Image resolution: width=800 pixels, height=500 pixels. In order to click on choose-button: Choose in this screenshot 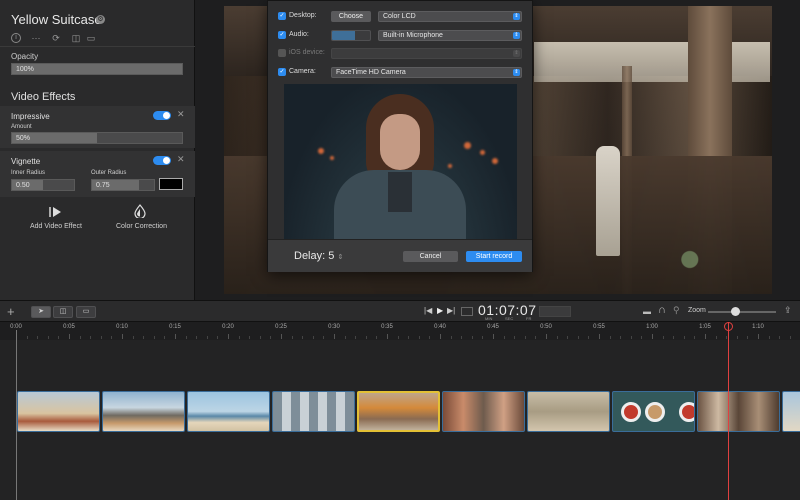, I will do `click(351, 16)`.